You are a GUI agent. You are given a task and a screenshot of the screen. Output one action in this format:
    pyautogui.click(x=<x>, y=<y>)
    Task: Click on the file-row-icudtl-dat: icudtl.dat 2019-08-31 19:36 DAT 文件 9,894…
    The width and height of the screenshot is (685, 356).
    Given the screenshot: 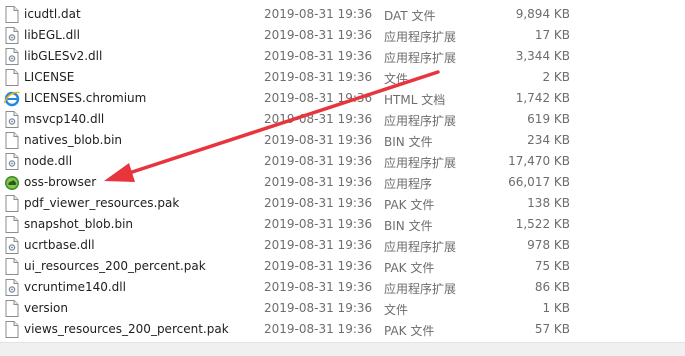 What is the action you would take?
    pyautogui.click(x=342, y=14)
    